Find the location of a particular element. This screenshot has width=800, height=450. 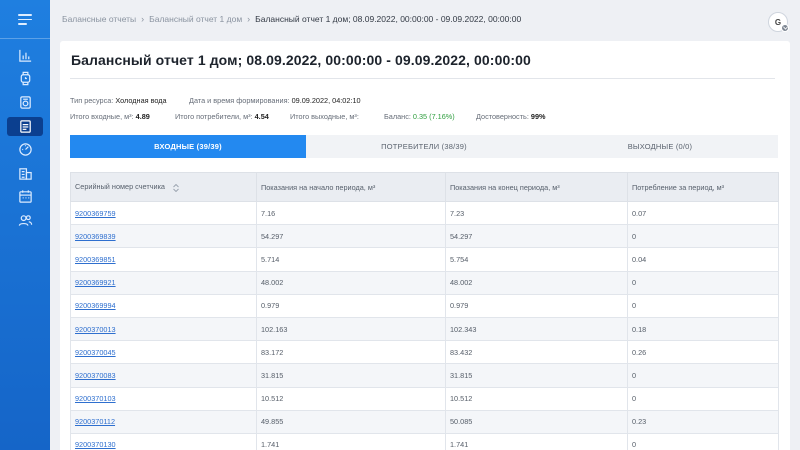

nav-item-devices is located at coordinates (25, 78).